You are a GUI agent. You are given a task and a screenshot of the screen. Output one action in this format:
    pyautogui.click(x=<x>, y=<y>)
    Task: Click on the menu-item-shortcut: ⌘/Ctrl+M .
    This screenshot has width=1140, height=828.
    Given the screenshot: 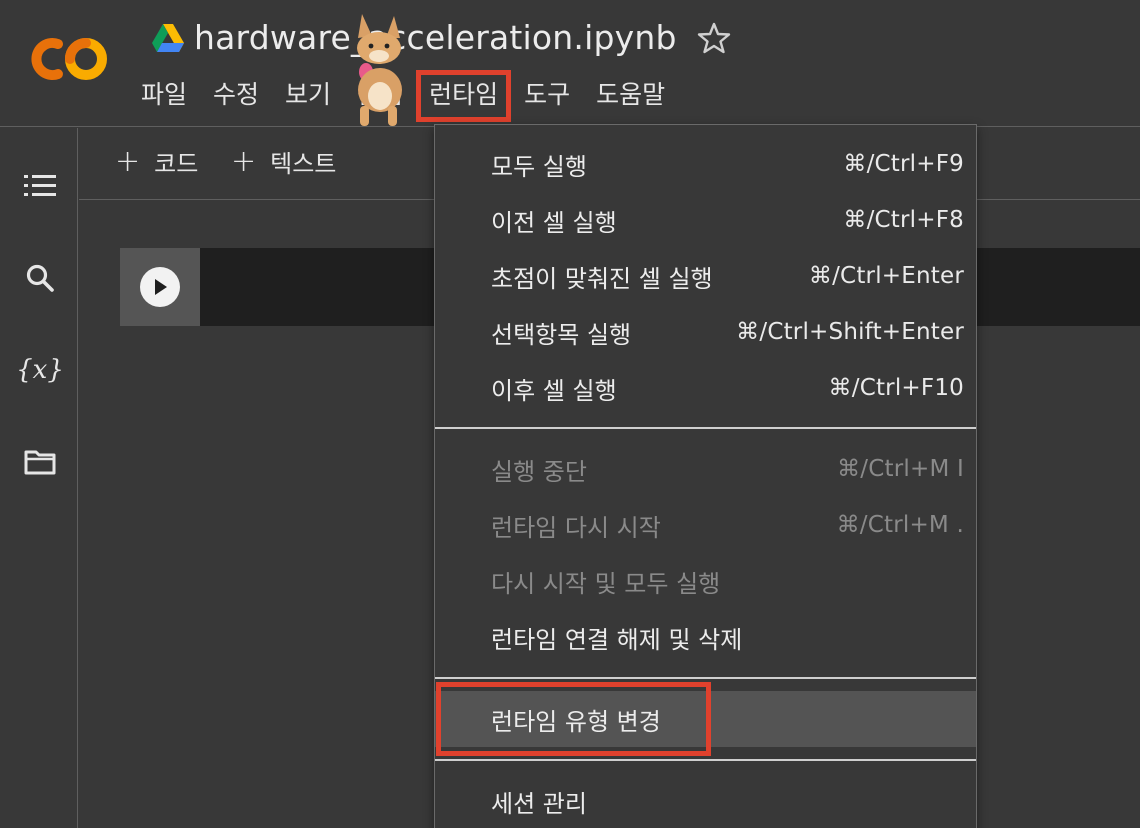 What is the action you would take?
    pyautogui.click(x=900, y=525)
    